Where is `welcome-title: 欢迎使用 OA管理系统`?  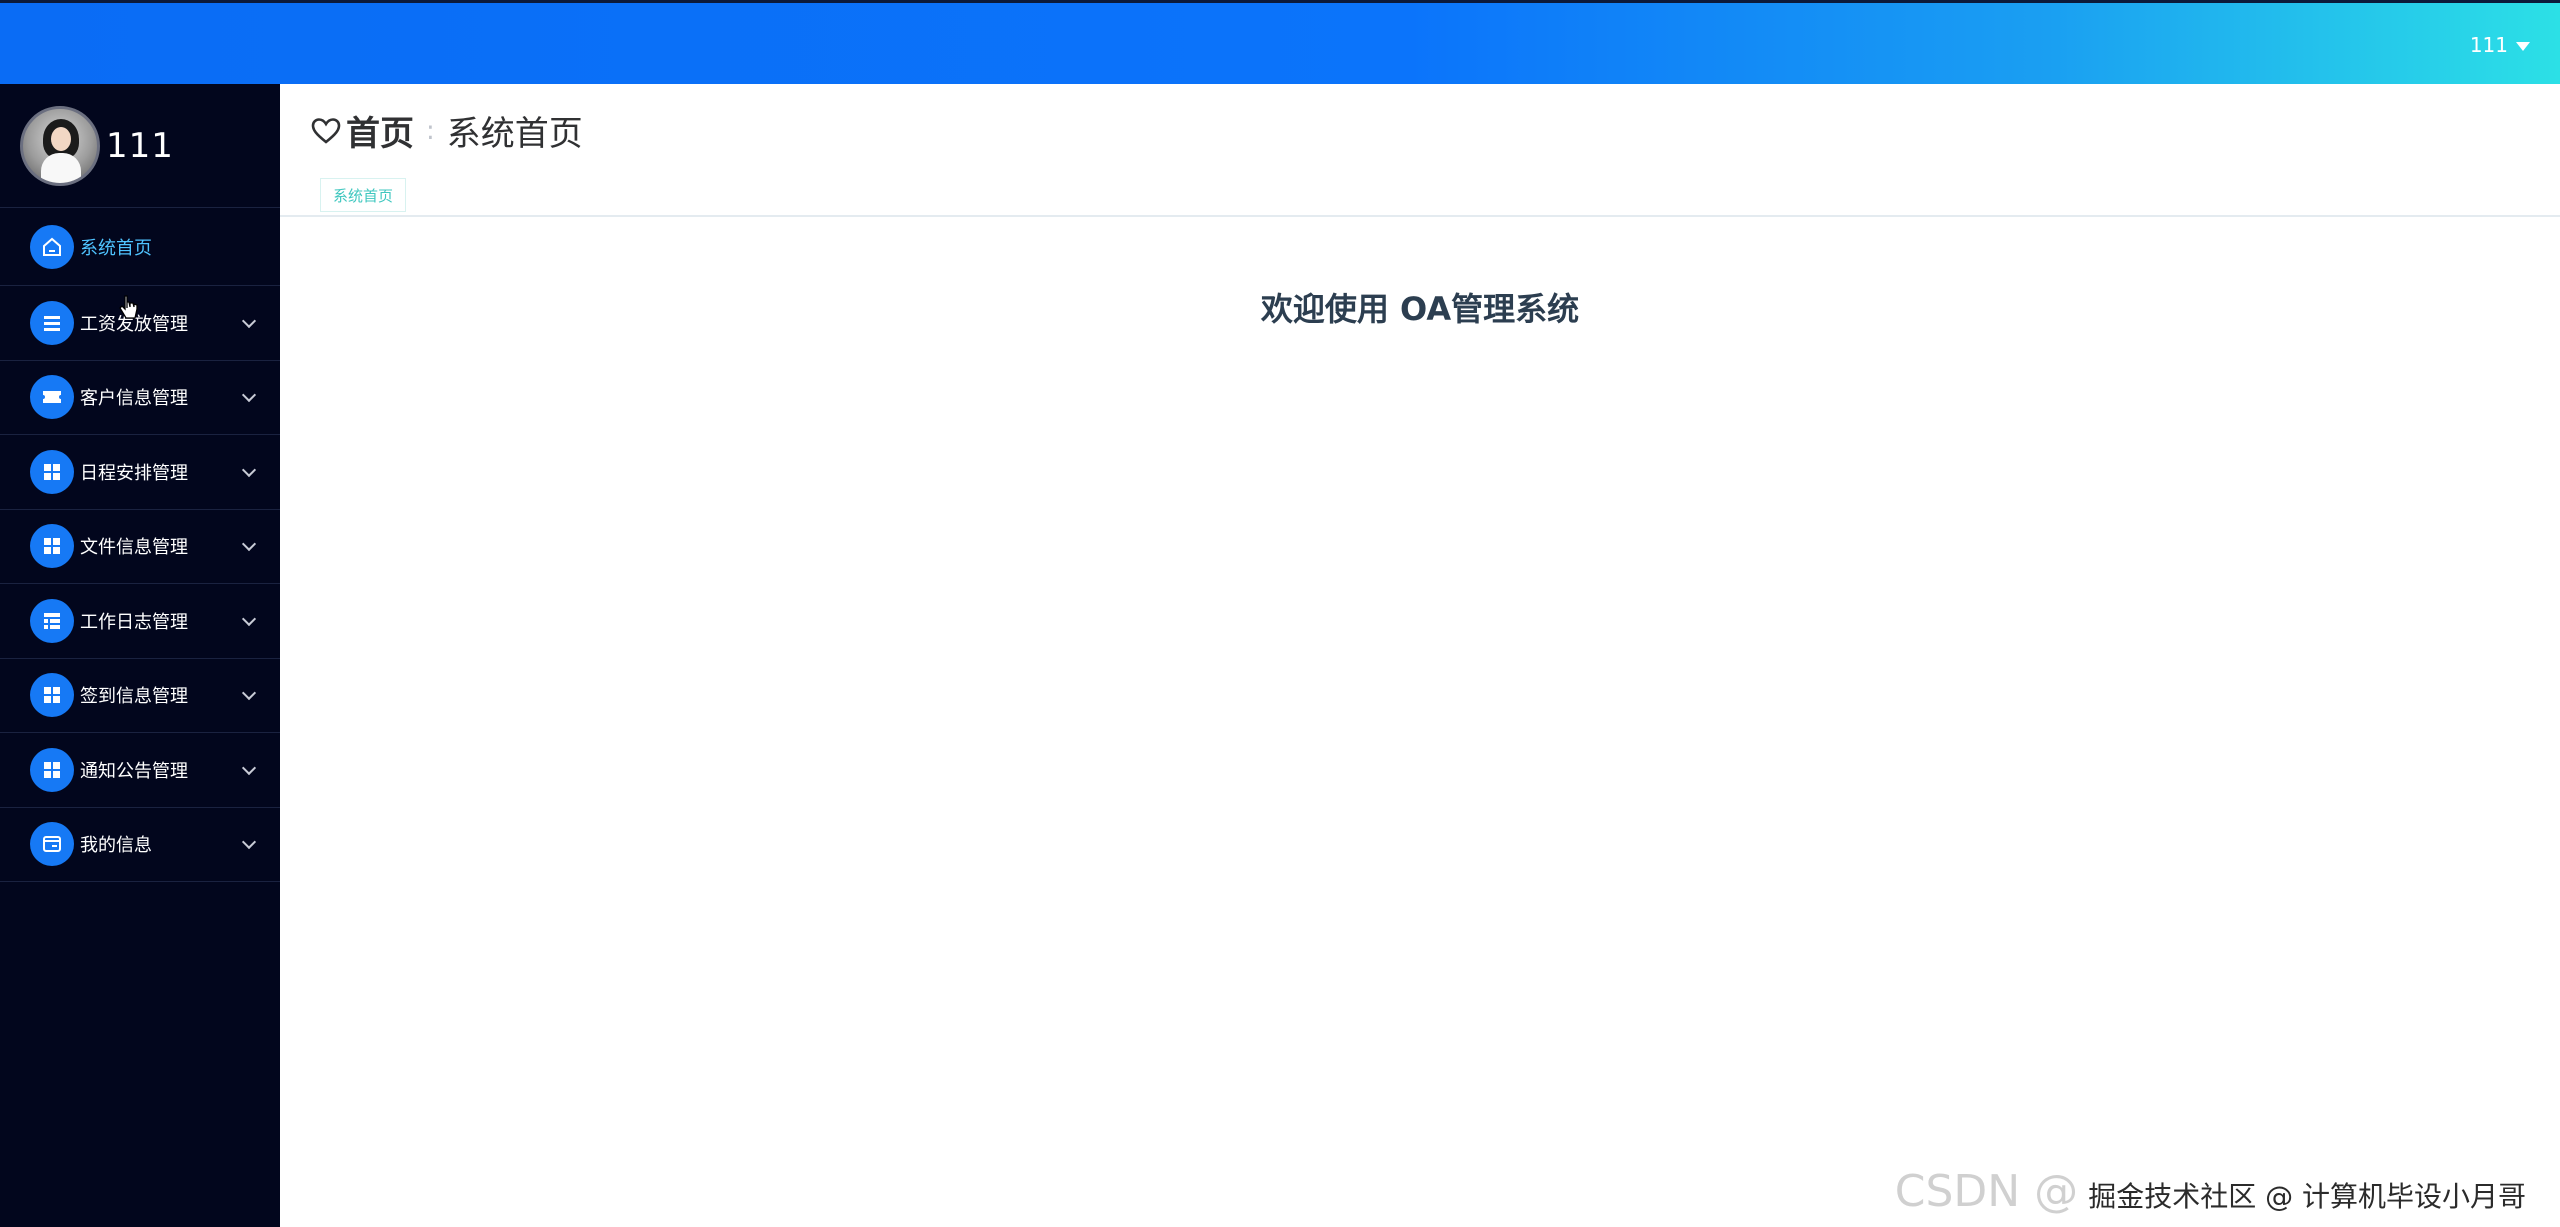
welcome-title: 欢迎使用 OA管理系统 is located at coordinates (1420, 309).